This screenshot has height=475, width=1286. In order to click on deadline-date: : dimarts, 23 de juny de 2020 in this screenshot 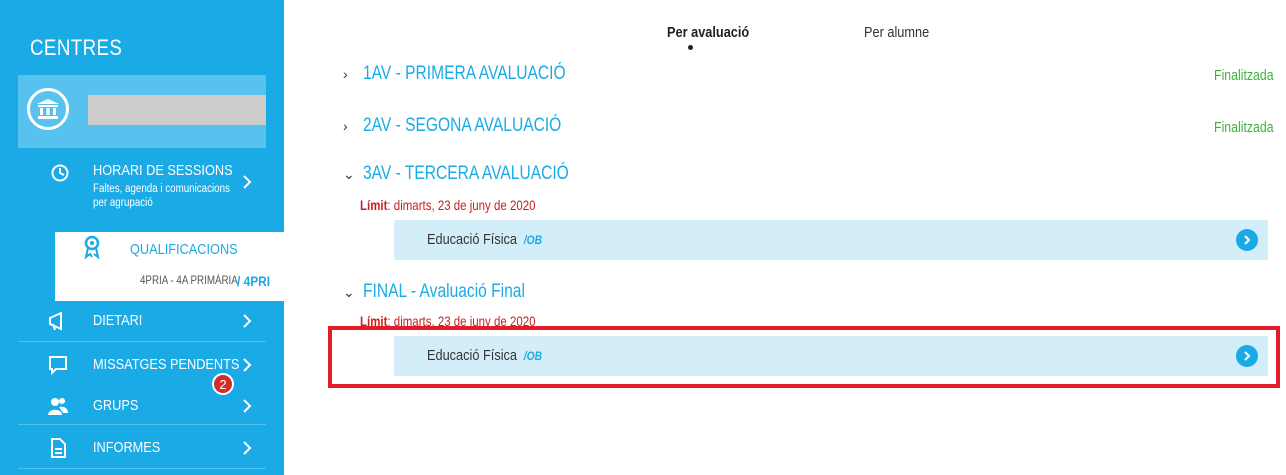, I will do `click(461, 205)`.